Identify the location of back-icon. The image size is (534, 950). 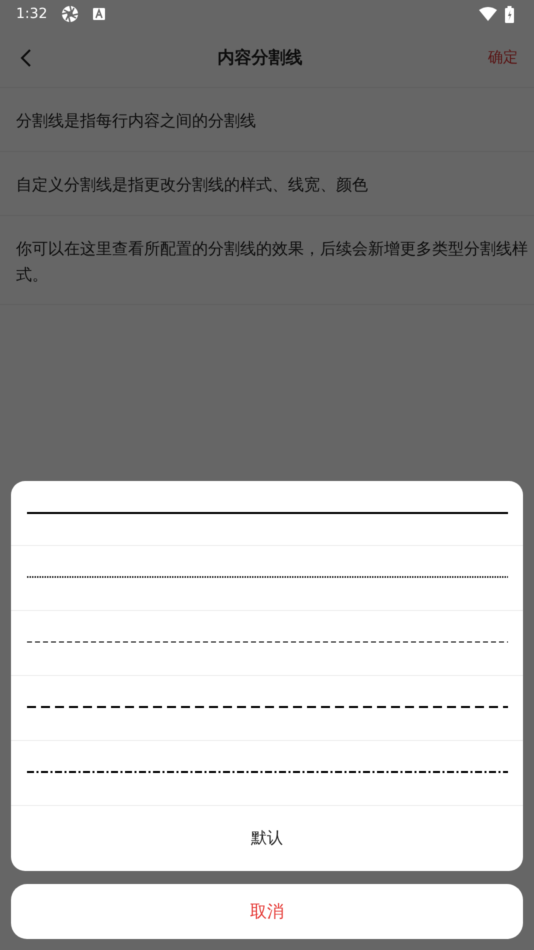
(26, 58).